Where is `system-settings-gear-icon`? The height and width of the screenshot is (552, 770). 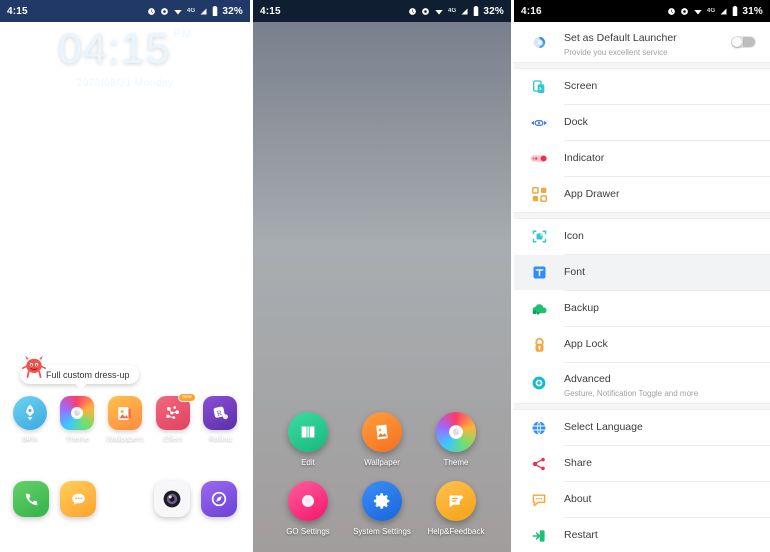 system-settings-gear-icon is located at coordinates (382, 501).